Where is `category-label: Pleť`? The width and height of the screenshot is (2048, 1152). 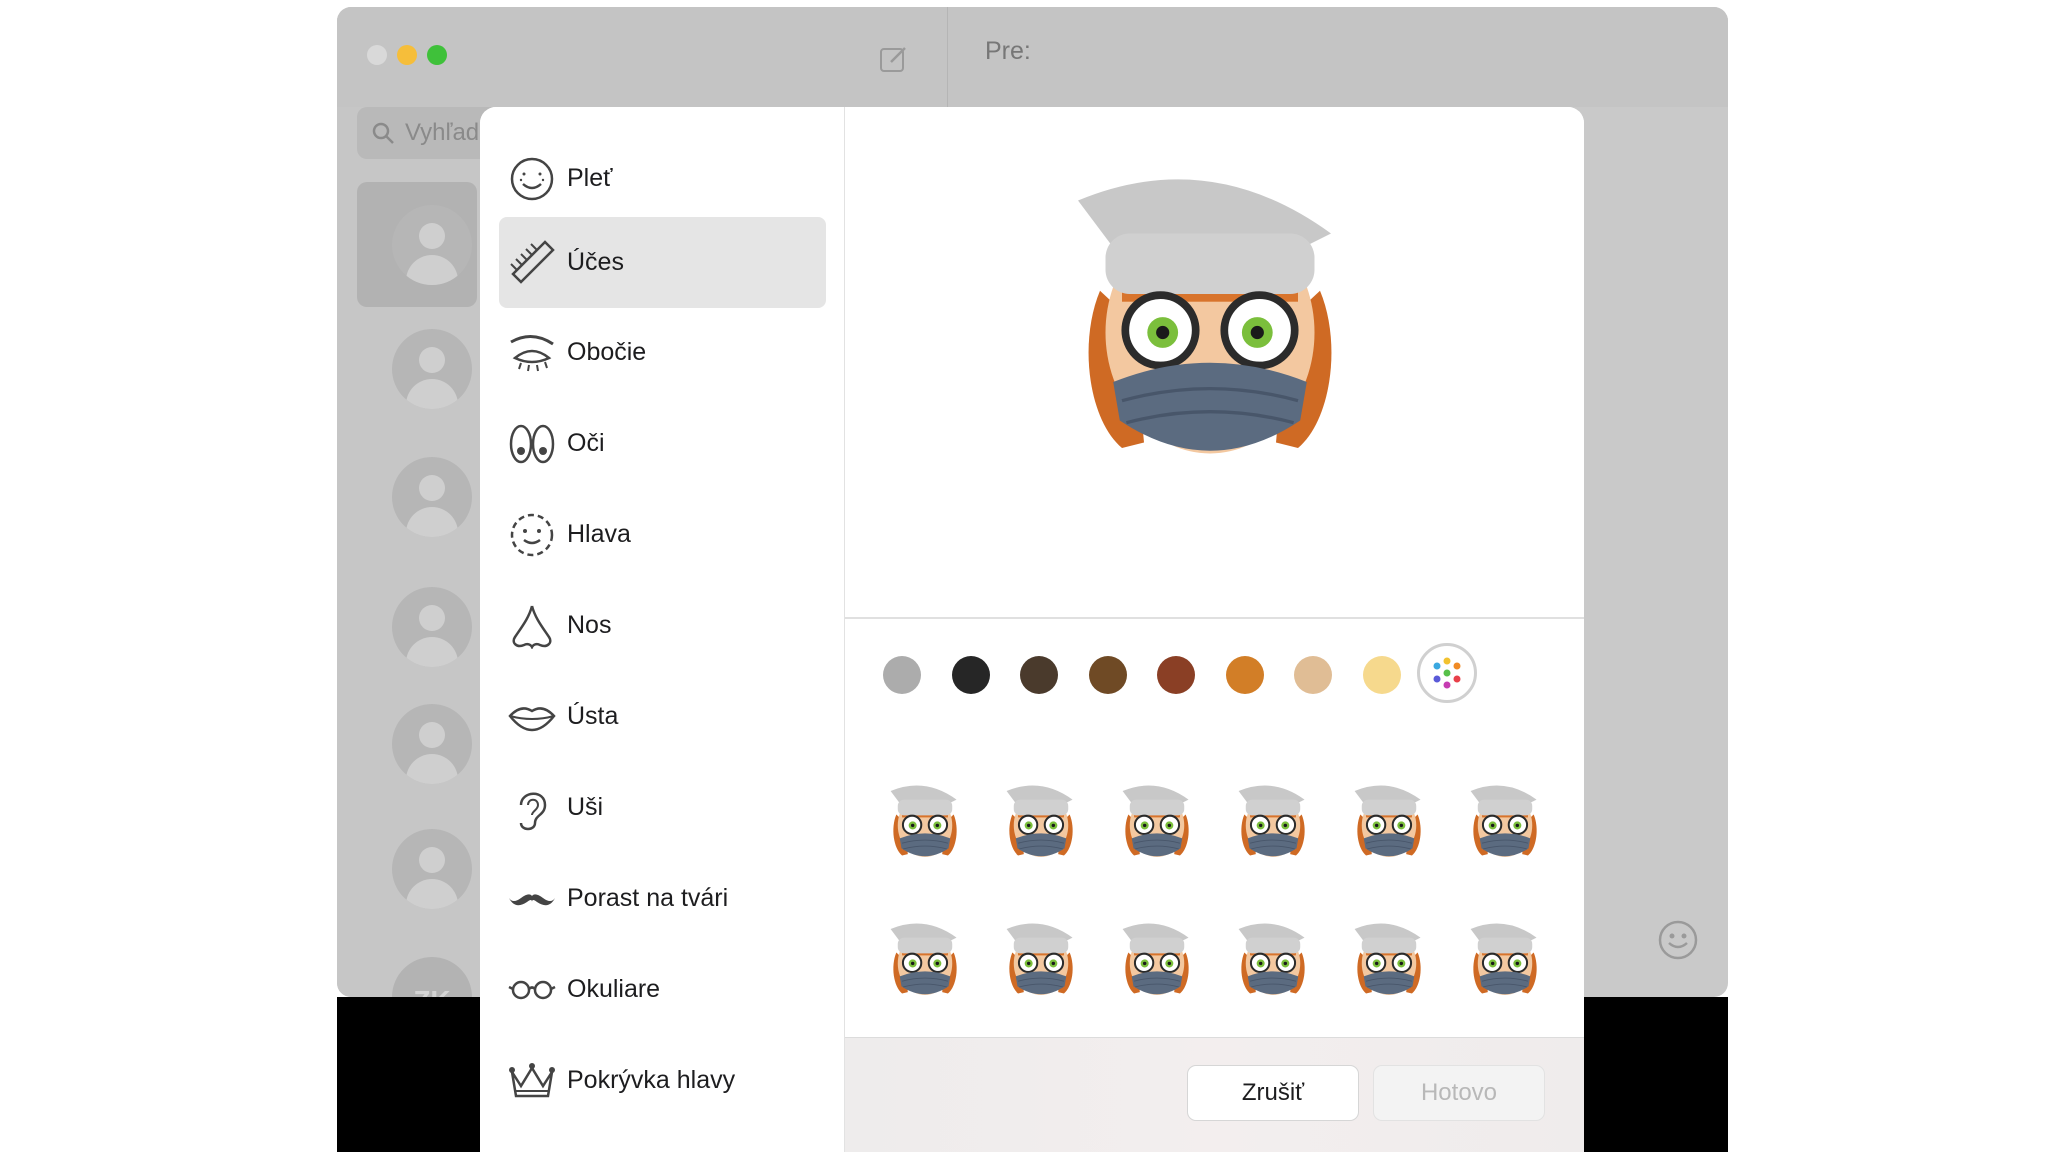 category-label: Pleť is located at coordinates (590, 178).